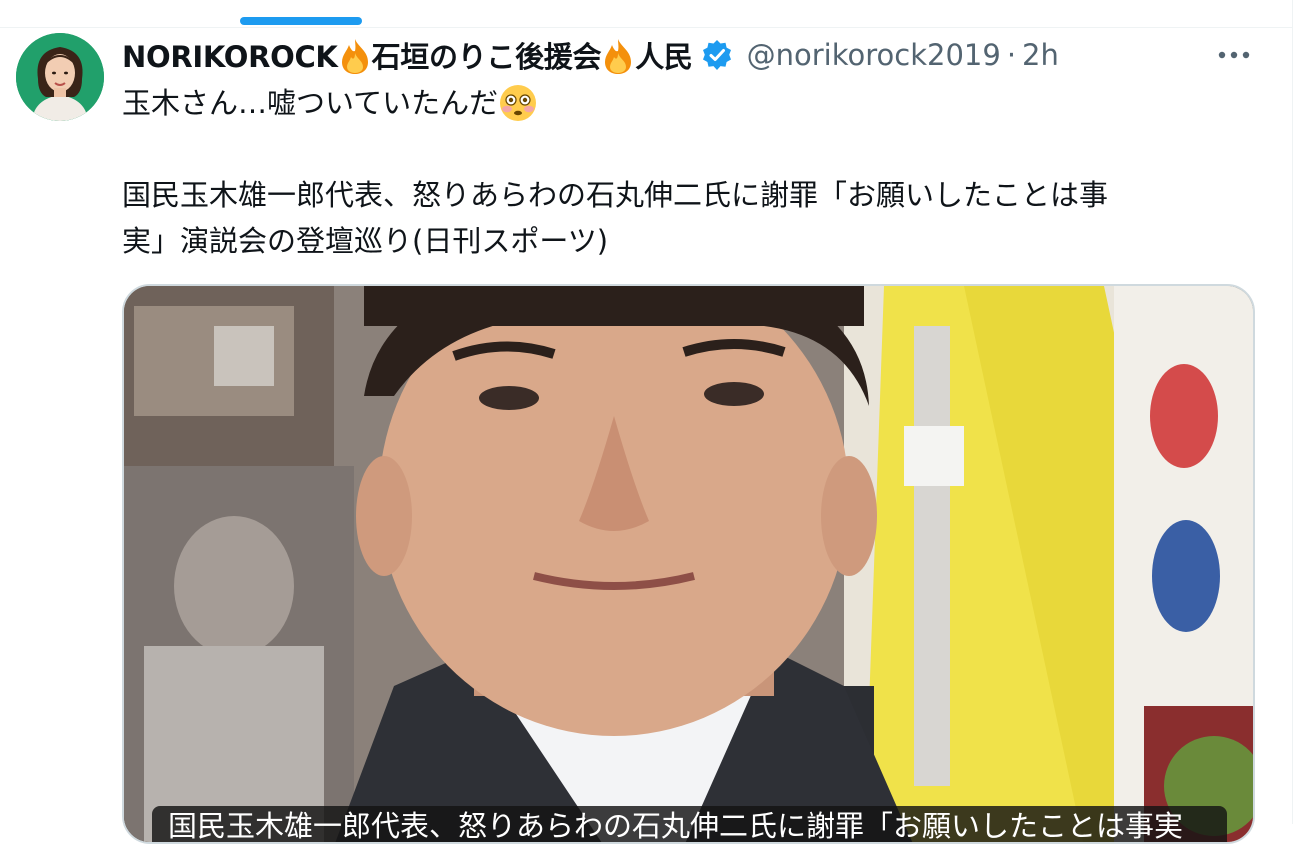  Describe the element at coordinates (486, 57) in the screenshot. I see `display-name-part2: 石垣のりこ後援会` at that location.